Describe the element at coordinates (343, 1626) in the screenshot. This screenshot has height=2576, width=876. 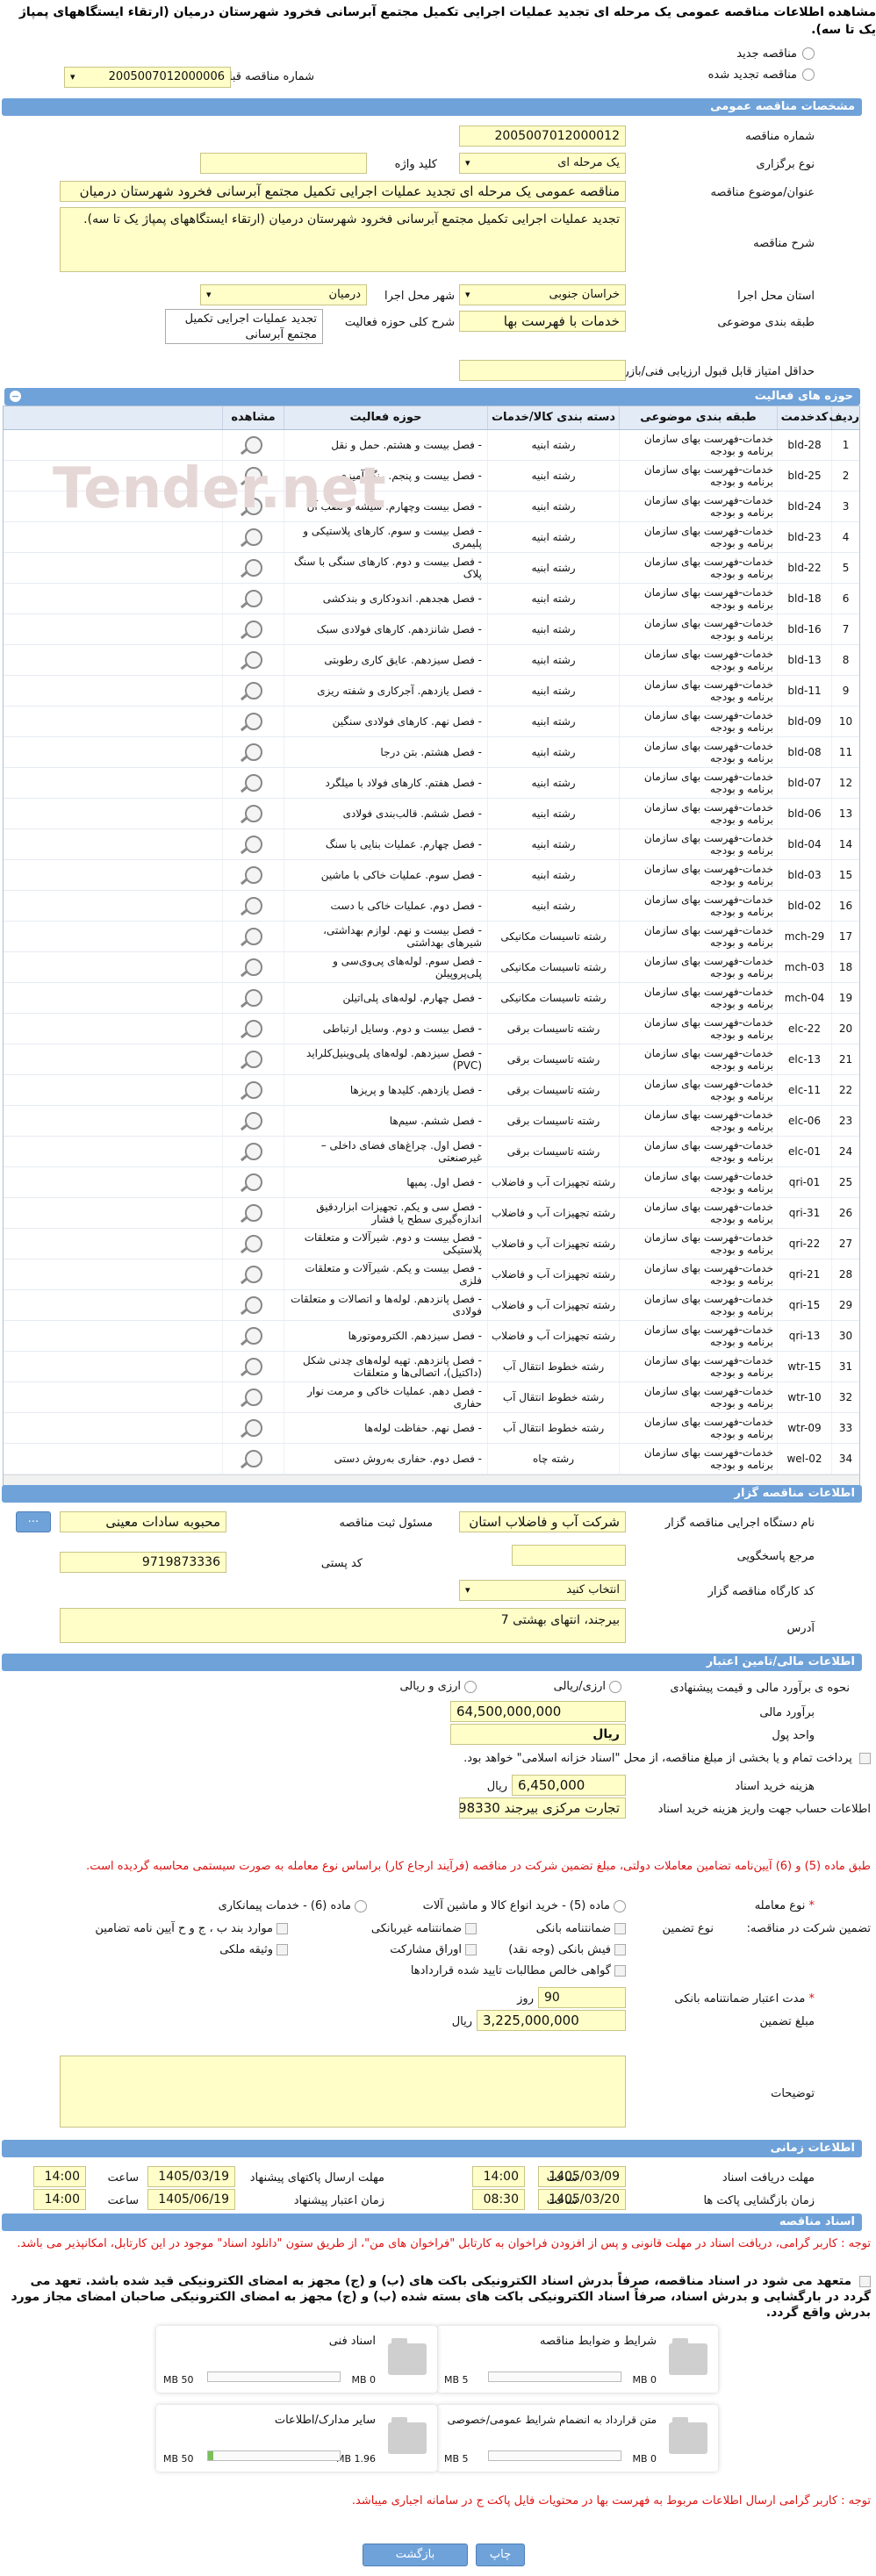
I see `address-field: بیرجند، انتهای بهشتی 7` at that location.